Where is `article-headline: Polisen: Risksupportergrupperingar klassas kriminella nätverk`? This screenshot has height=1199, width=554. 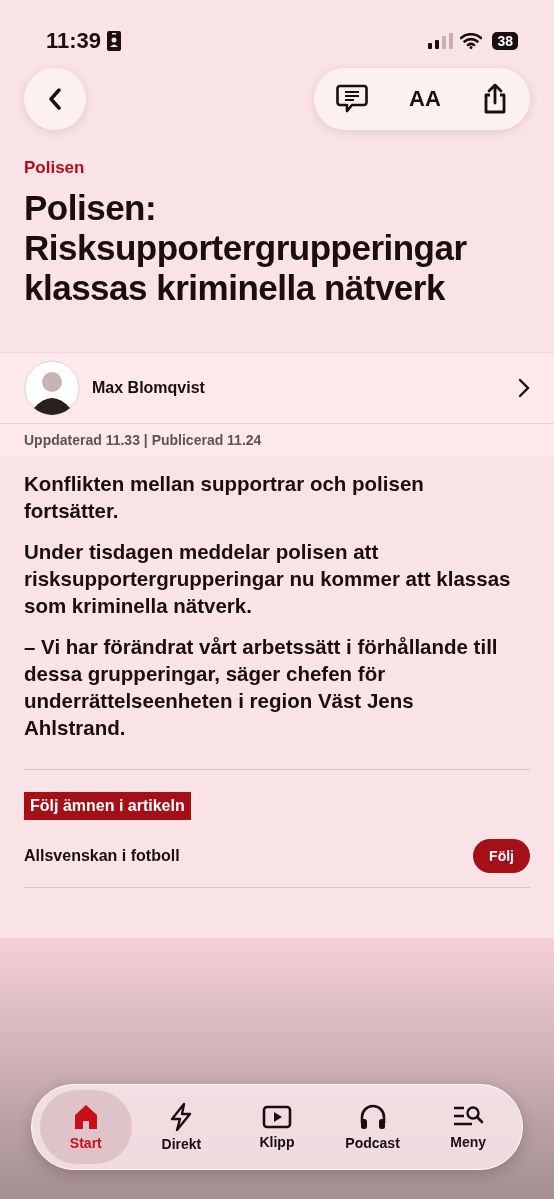
article-headline: Polisen: Risksupportergrupperingar klassas kriminella nätverk is located at coordinates (246, 248).